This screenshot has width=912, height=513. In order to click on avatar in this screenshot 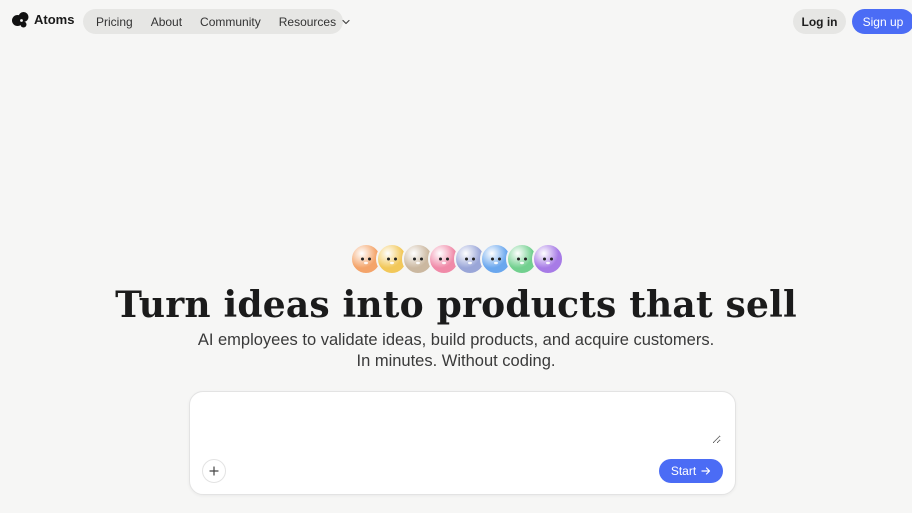, I will do `click(548, 259)`.